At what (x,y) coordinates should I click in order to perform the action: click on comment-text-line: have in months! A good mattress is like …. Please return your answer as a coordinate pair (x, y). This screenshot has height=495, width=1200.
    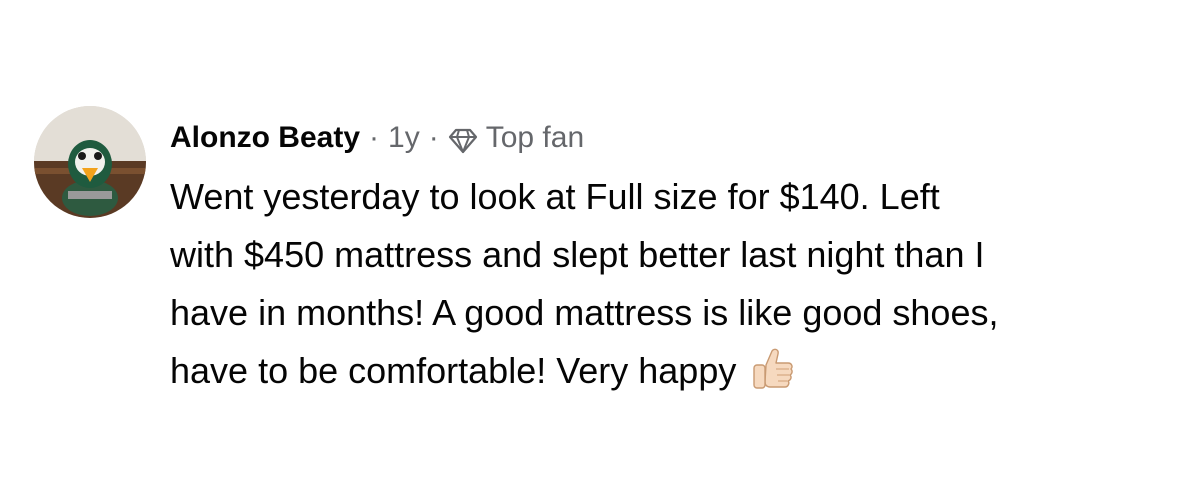
    Looking at the image, I should click on (584, 312).